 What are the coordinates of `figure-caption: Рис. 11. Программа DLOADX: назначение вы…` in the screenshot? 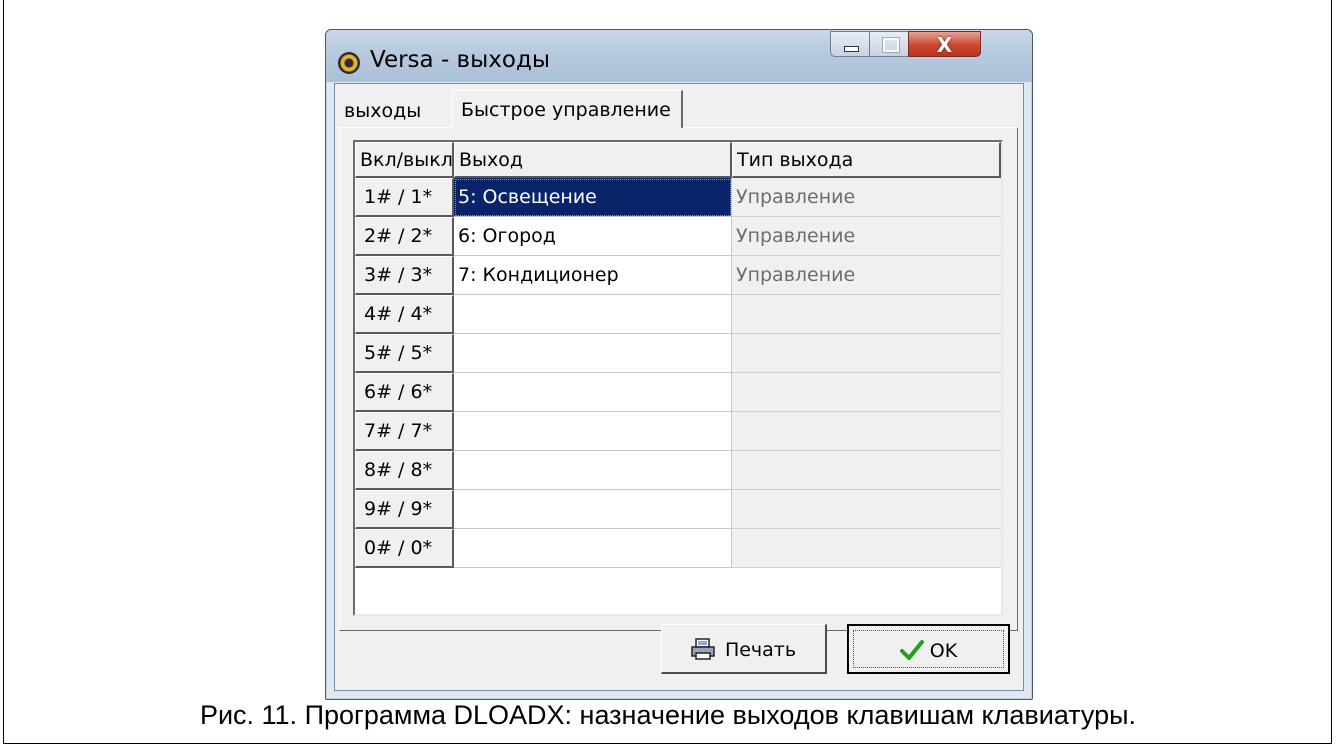 It's located at (668, 715).